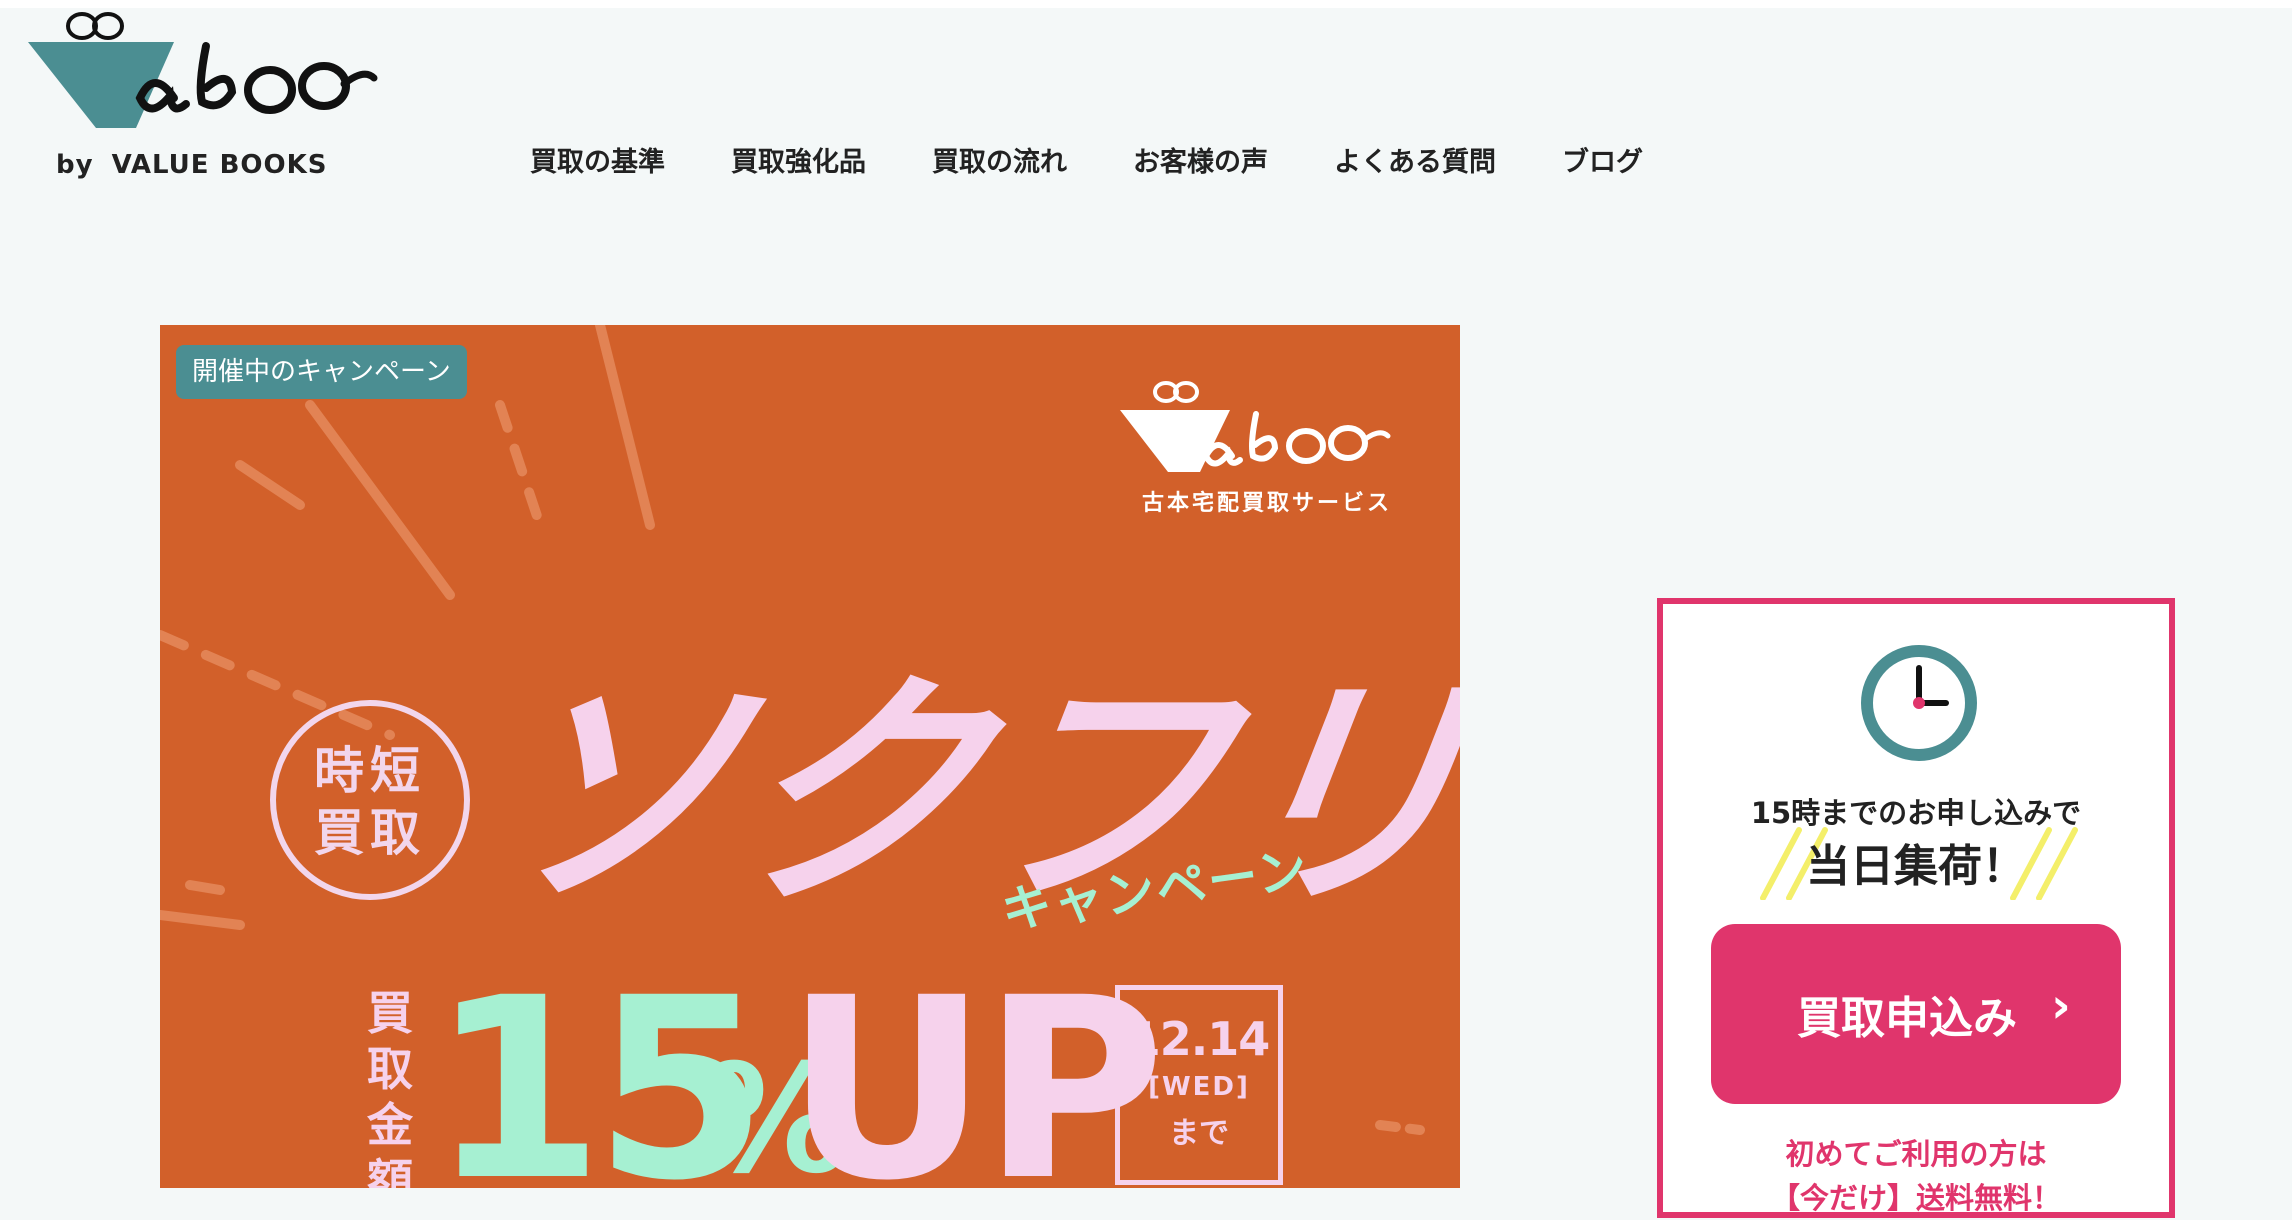 The height and width of the screenshot is (1220, 2292). What do you see at coordinates (390, 1171) in the screenshot?
I see `amount-label-char: 額` at bounding box center [390, 1171].